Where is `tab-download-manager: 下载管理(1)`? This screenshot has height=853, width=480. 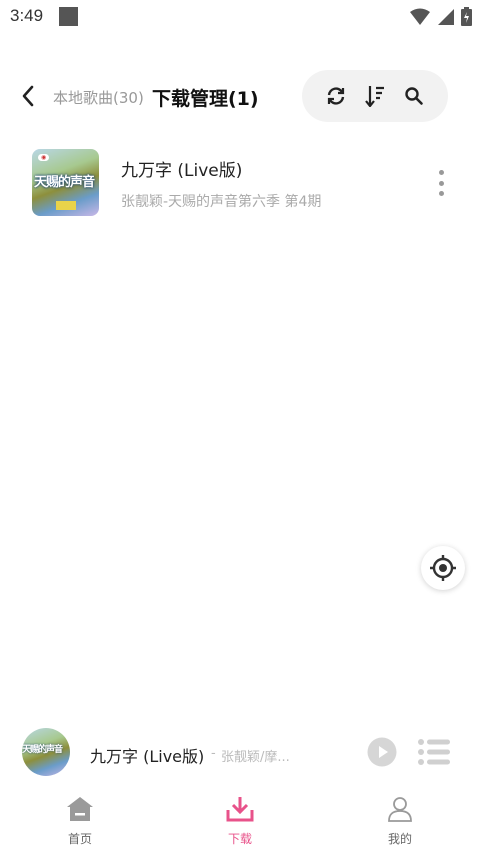 tab-download-manager: 下载管理(1) is located at coordinates (205, 97).